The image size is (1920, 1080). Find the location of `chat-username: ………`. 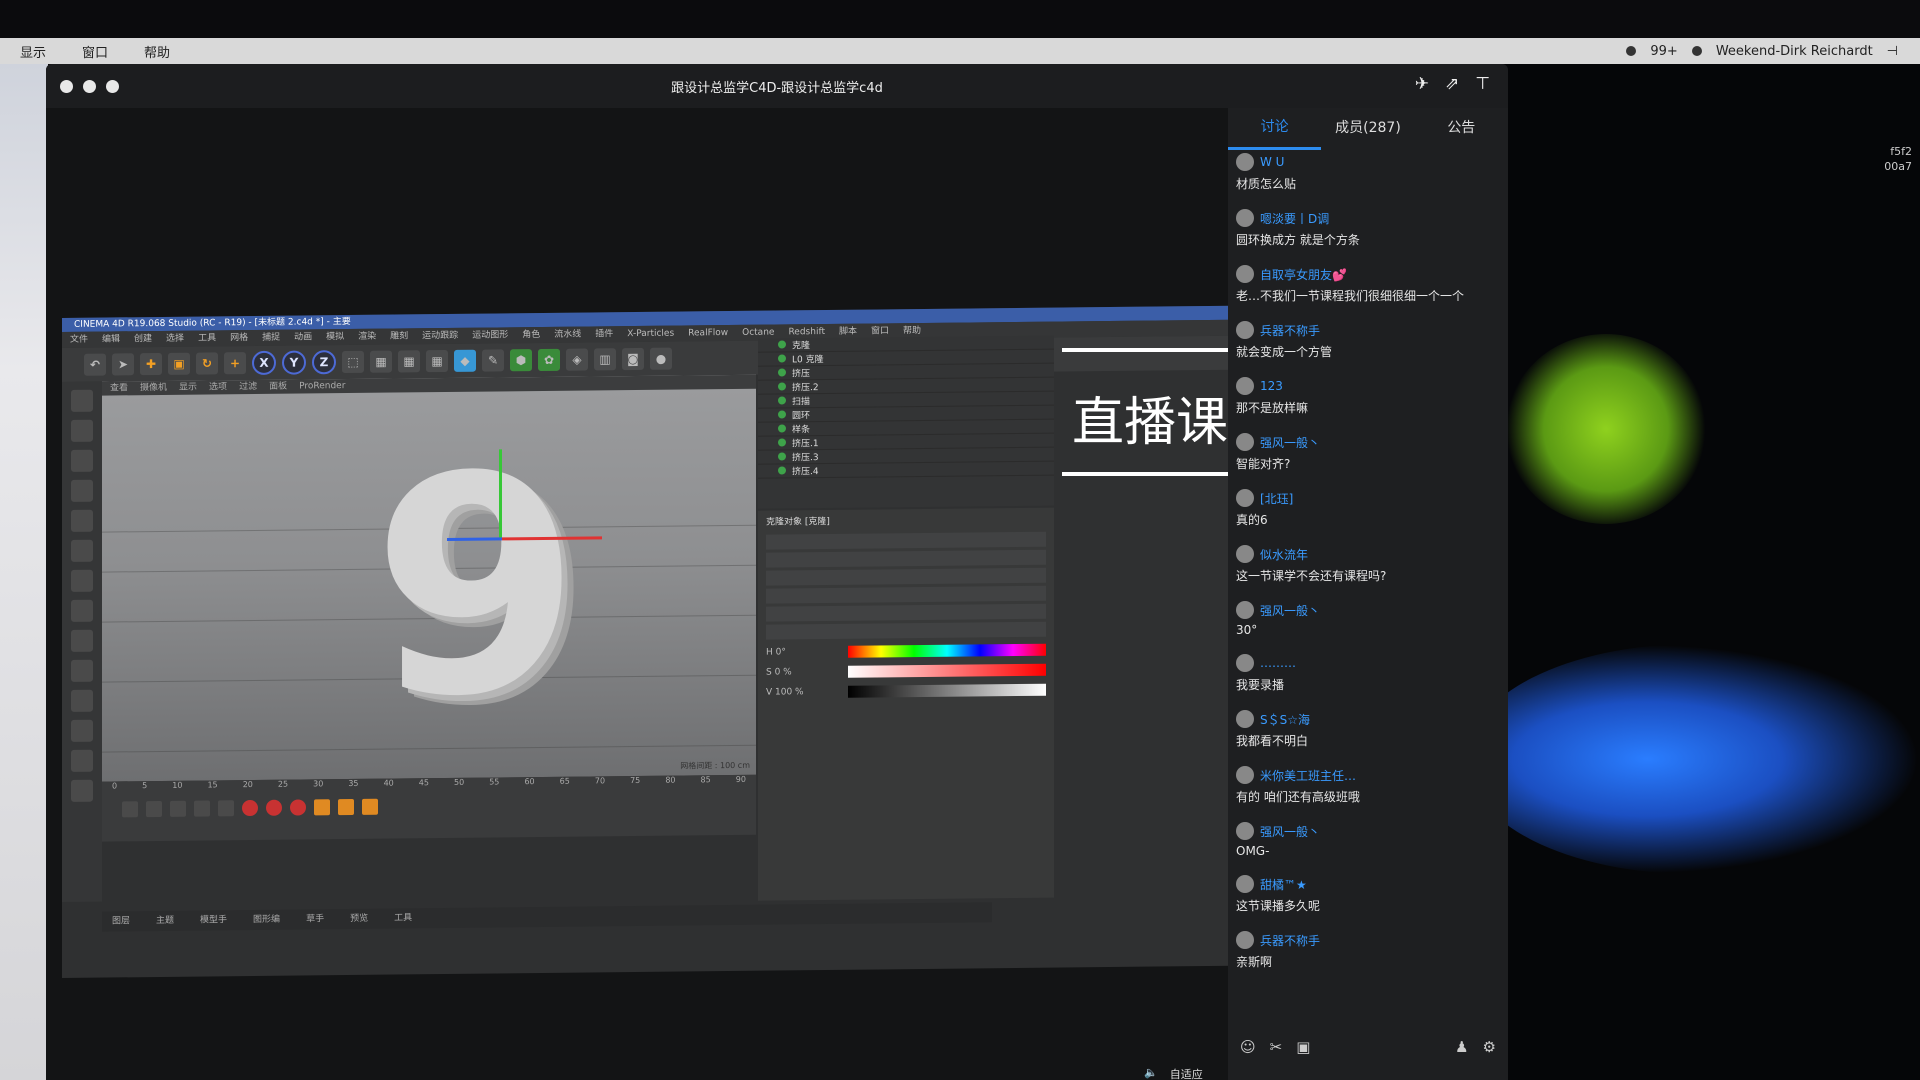

chat-username: ……… is located at coordinates (1278, 663).